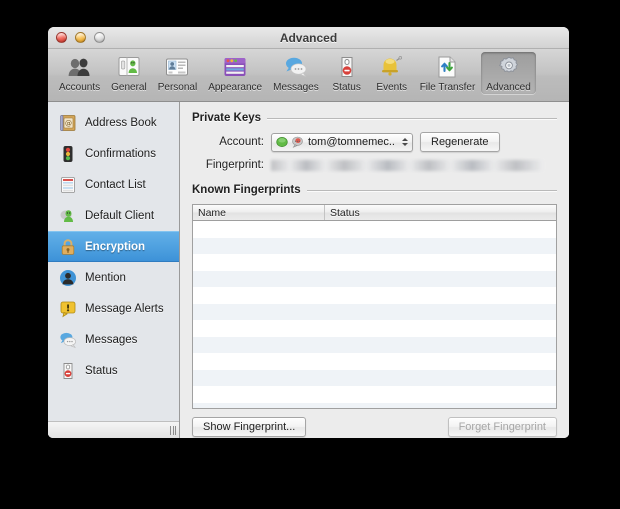 This screenshot has width=620, height=509. I want to click on toolbar-label: File Transfer, so click(447, 87).